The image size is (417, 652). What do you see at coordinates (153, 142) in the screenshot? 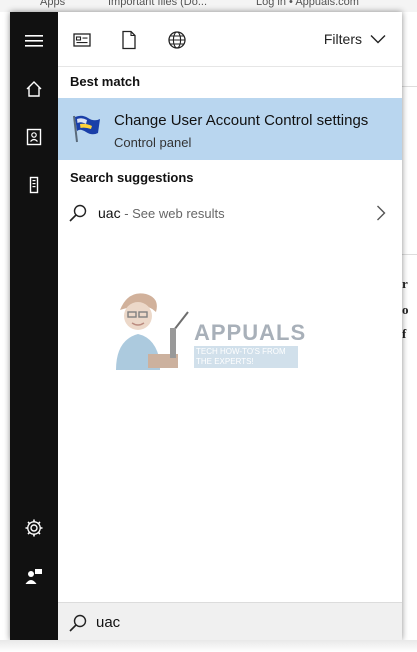
I see `best-match-subtitle: Control panel` at bounding box center [153, 142].